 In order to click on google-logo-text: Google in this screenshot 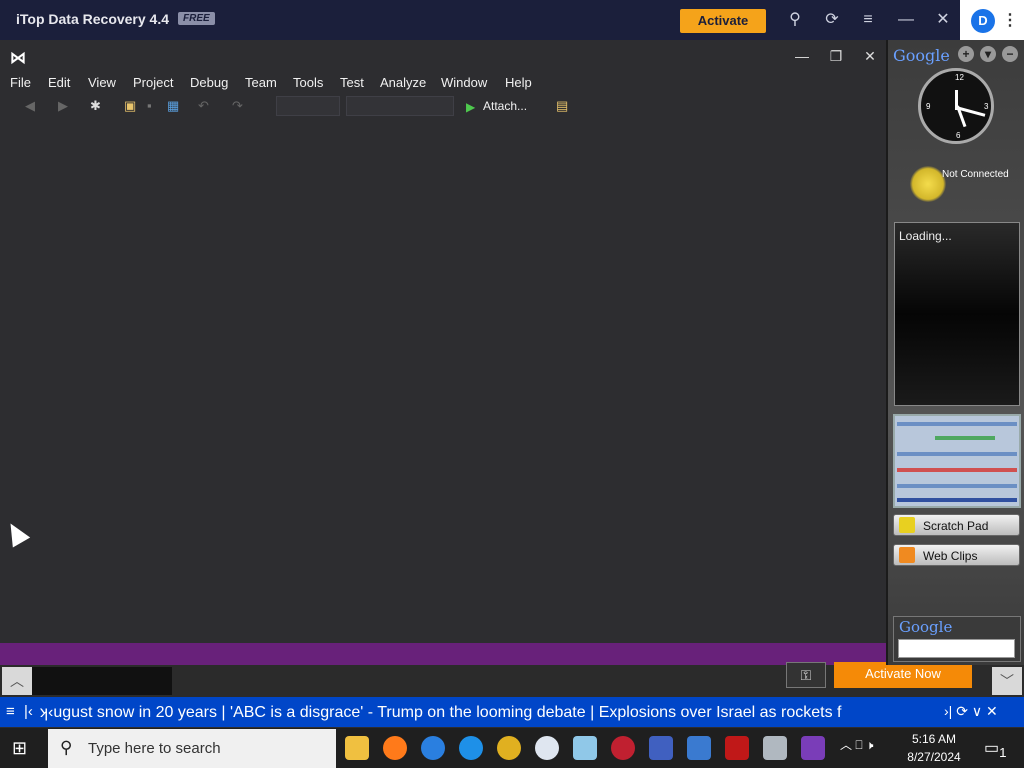, I will do `click(921, 55)`.